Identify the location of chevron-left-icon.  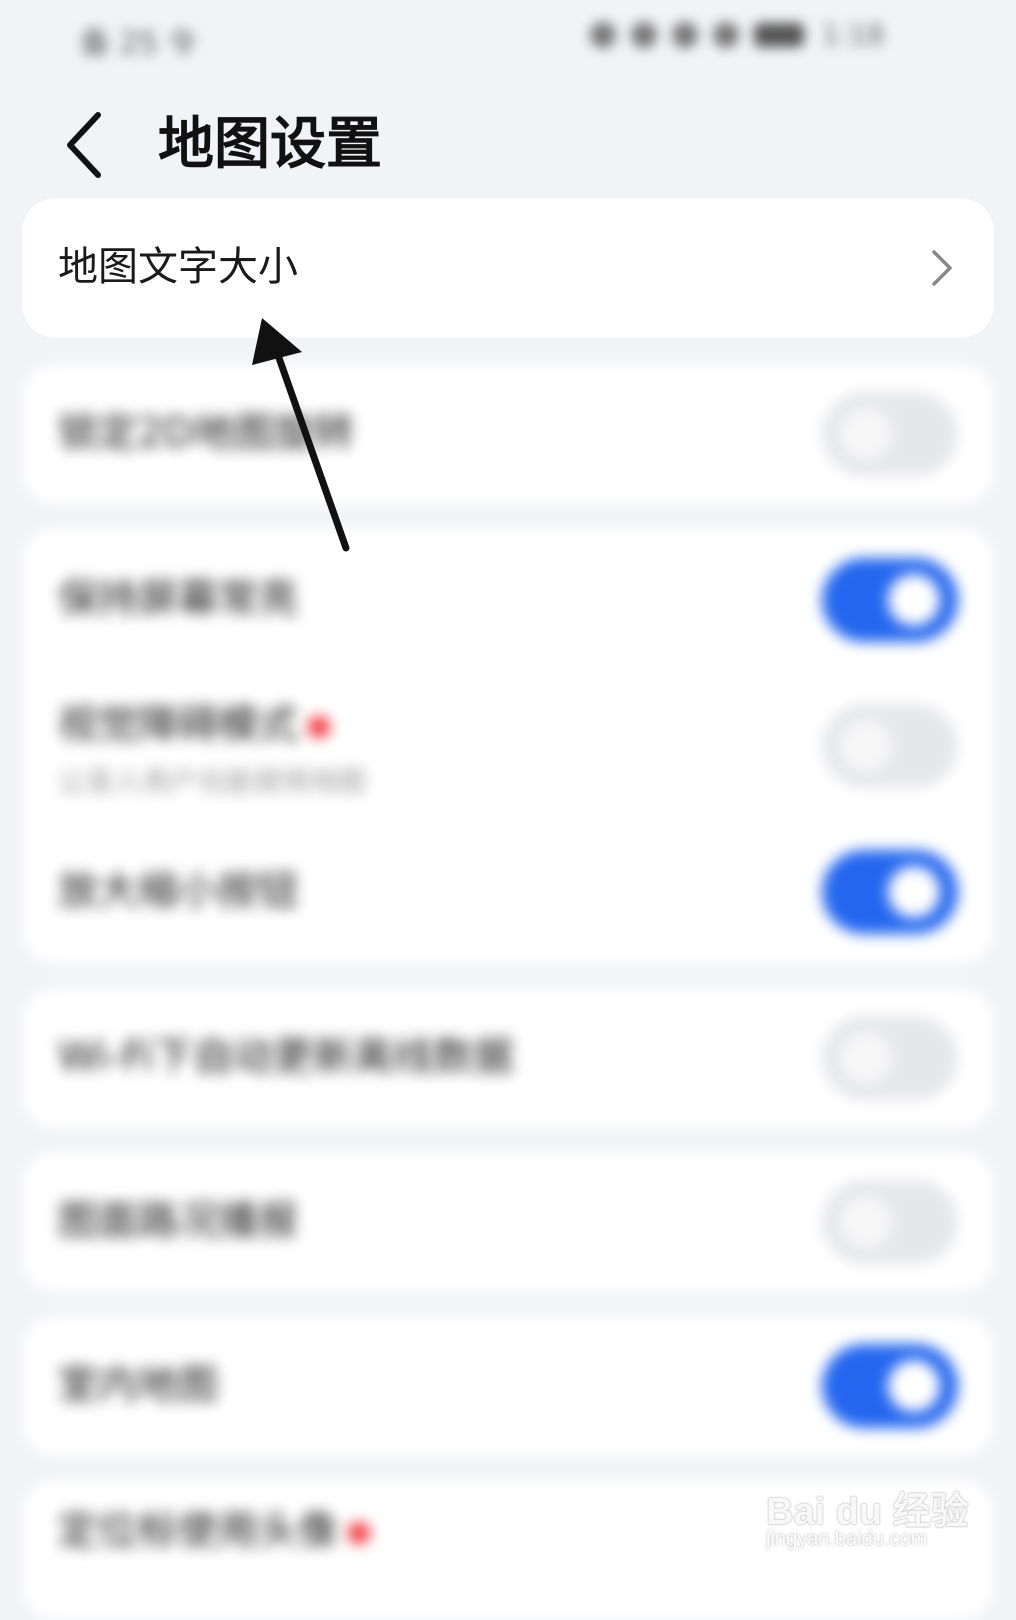
(84, 145).